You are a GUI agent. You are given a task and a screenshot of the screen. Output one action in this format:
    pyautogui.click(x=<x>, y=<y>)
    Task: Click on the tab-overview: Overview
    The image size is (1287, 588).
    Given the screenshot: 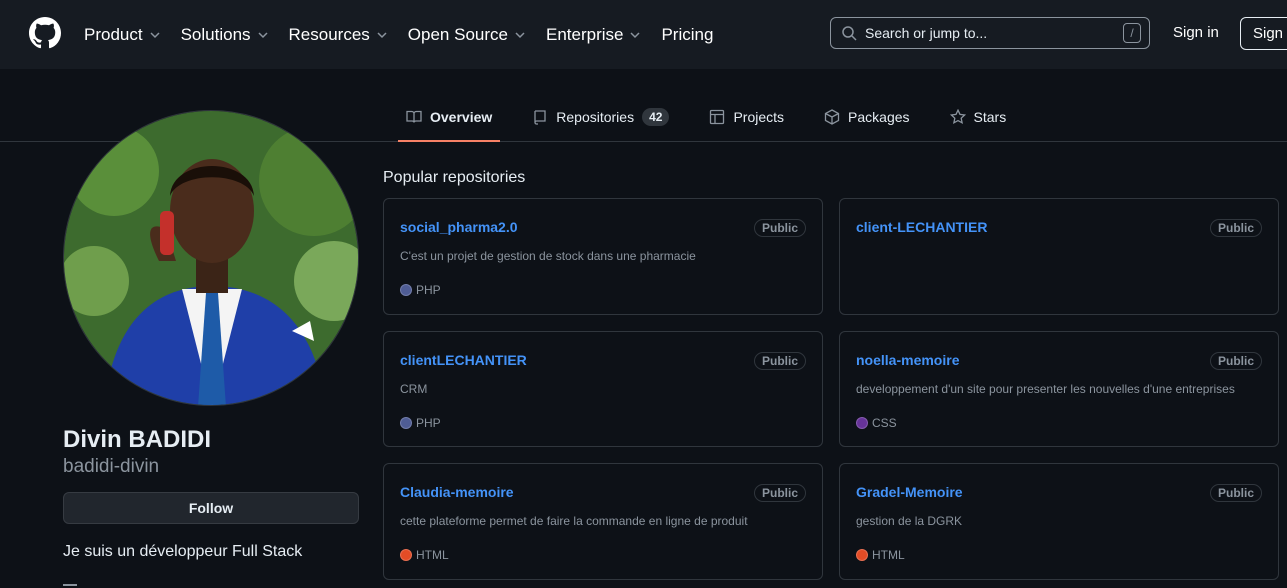 What is the action you would take?
    pyautogui.click(x=449, y=117)
    